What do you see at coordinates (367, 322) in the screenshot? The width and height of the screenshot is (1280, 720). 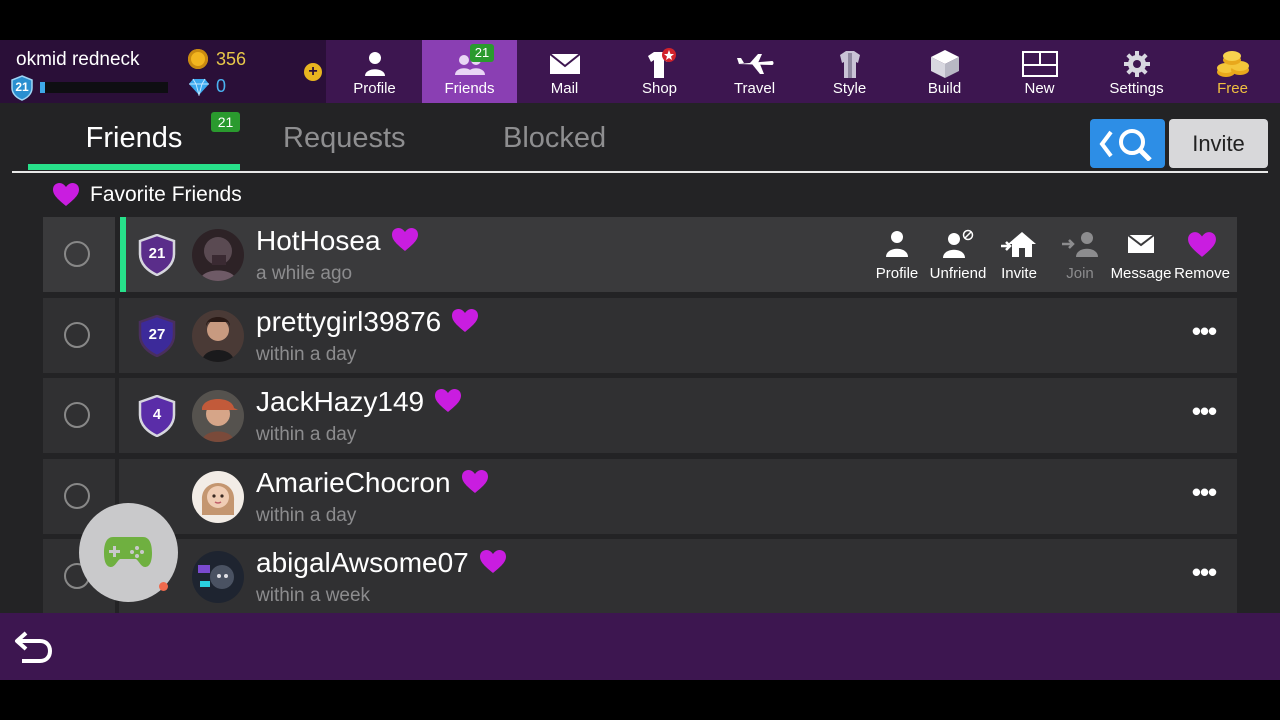 I see `friend-name: prettygirl39876` at bounding box center [367, 322].